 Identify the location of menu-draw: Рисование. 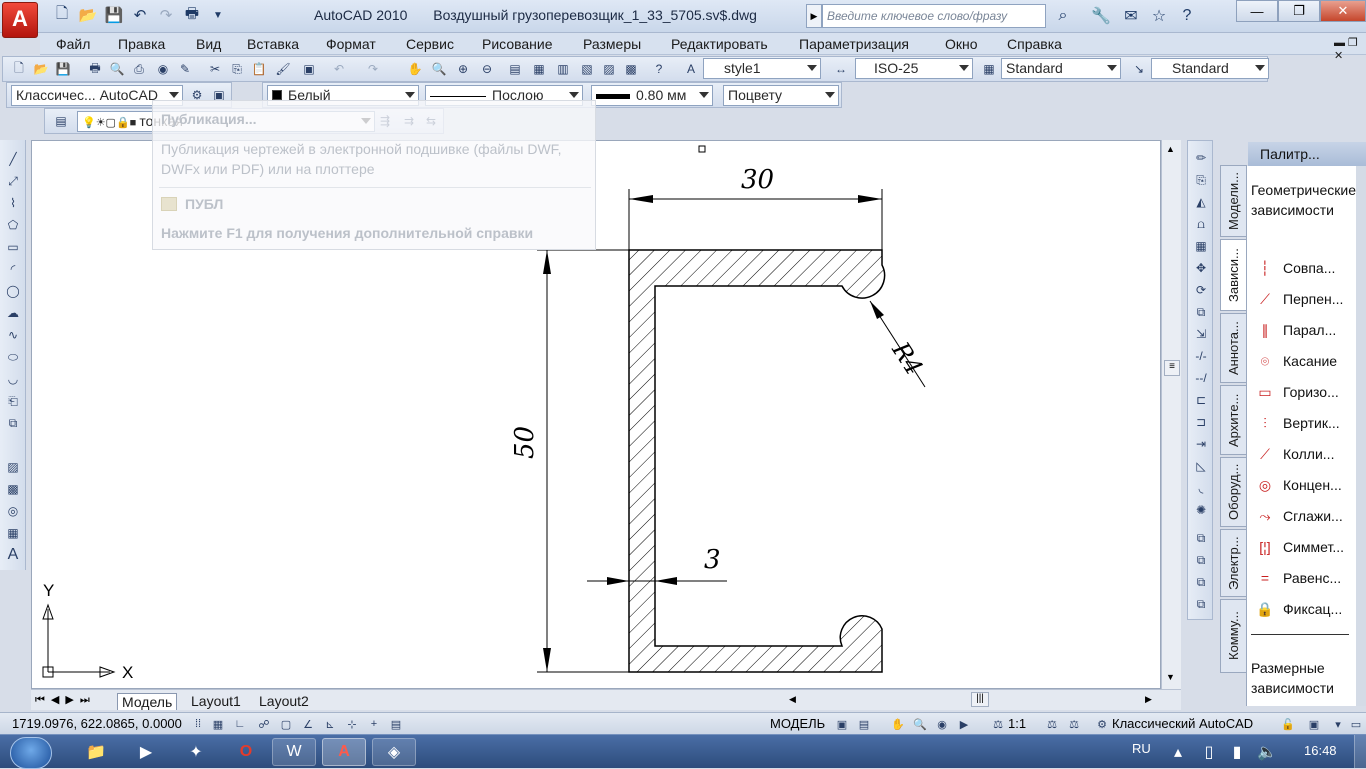
(517, 44).